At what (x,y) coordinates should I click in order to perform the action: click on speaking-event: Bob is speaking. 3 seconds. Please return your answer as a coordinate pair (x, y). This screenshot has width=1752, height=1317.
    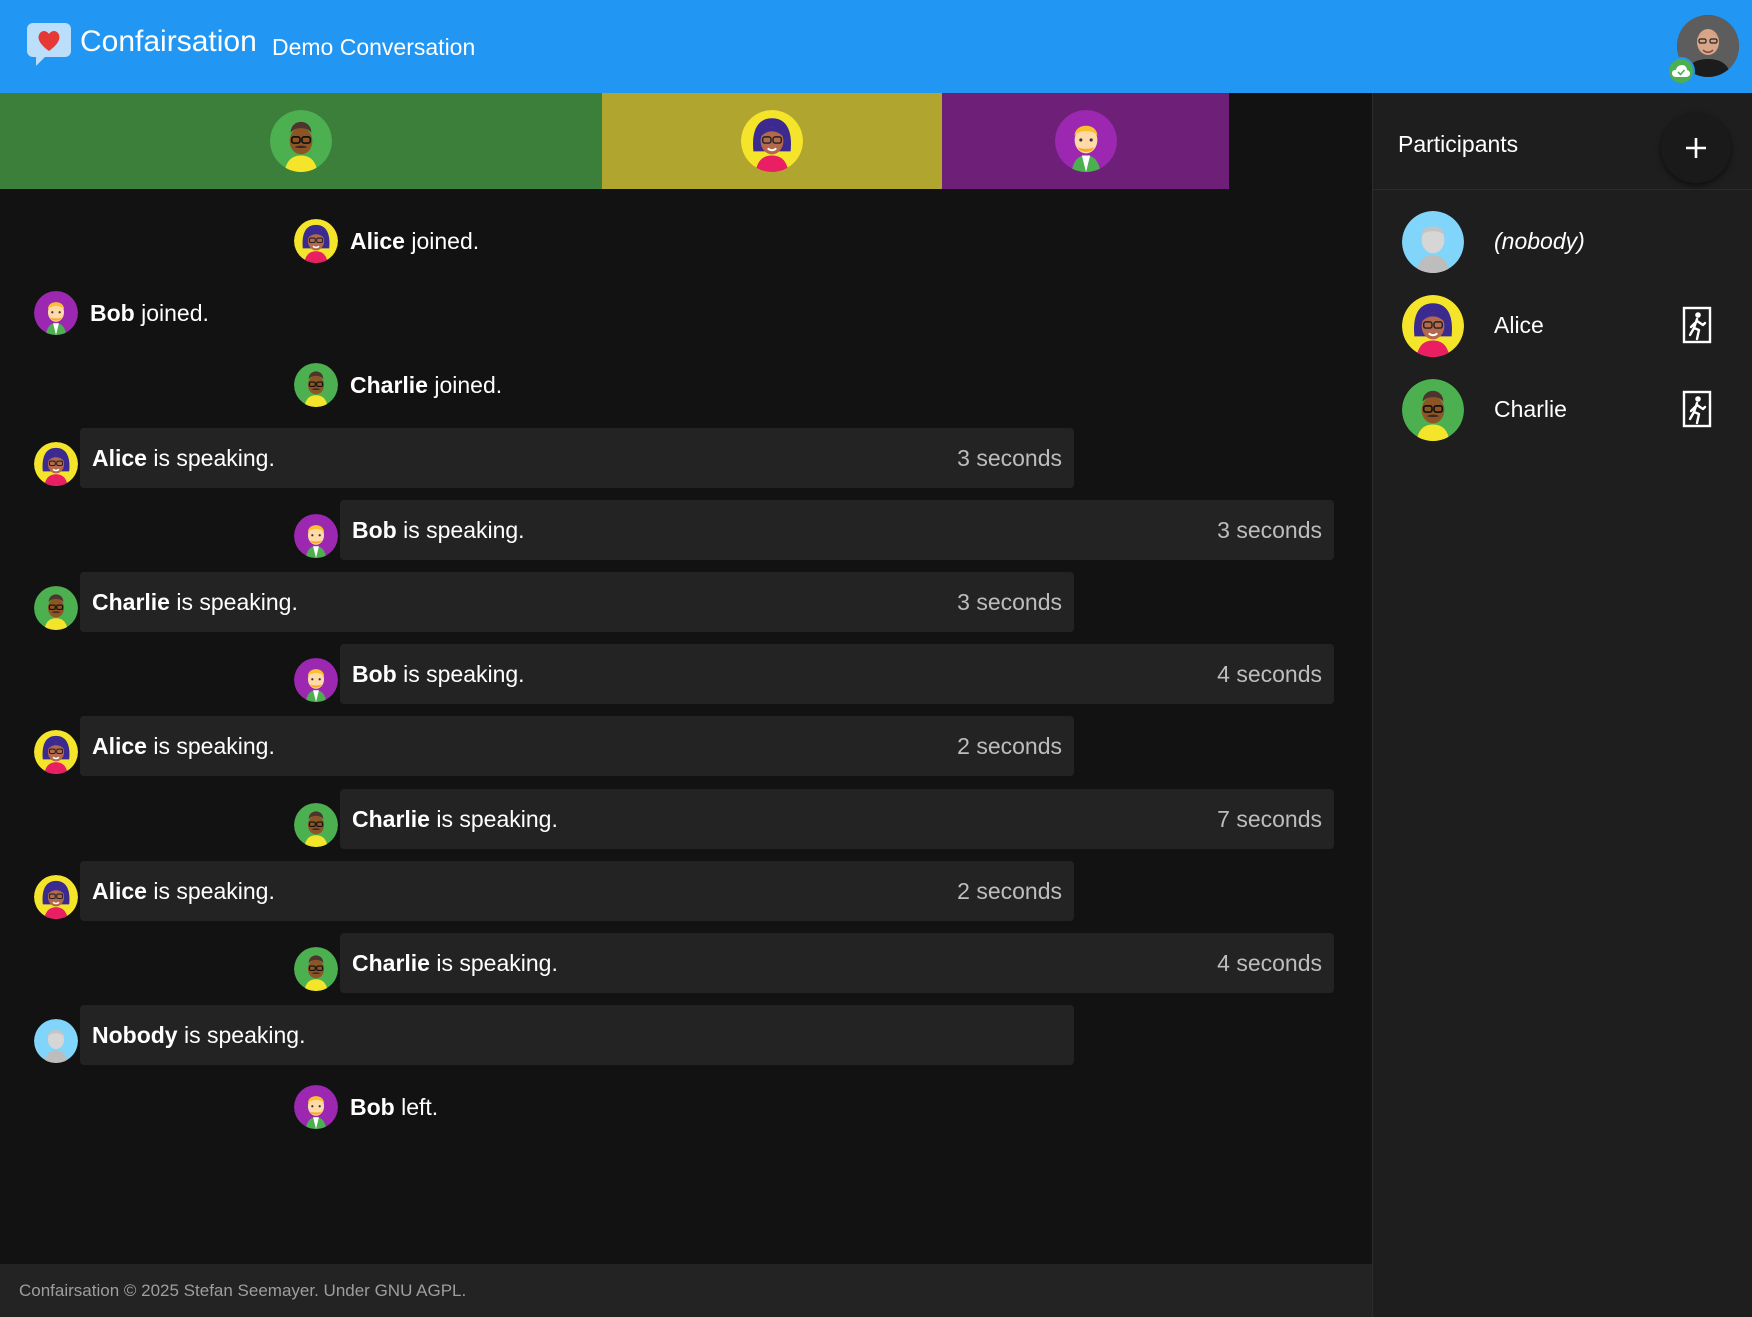
    Looking at the image, I should click on (837, 530).